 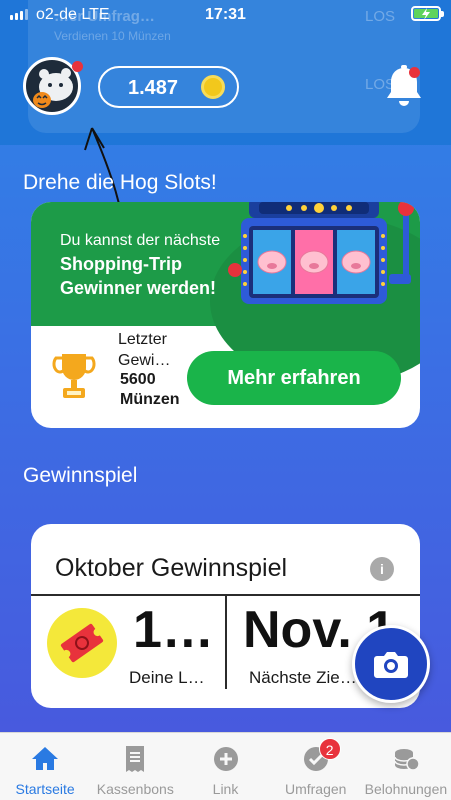 What do you see at coordinates (329, 749) in the screenshot?
I see `surveys-badge: 2` at bounding box center [329, 749].